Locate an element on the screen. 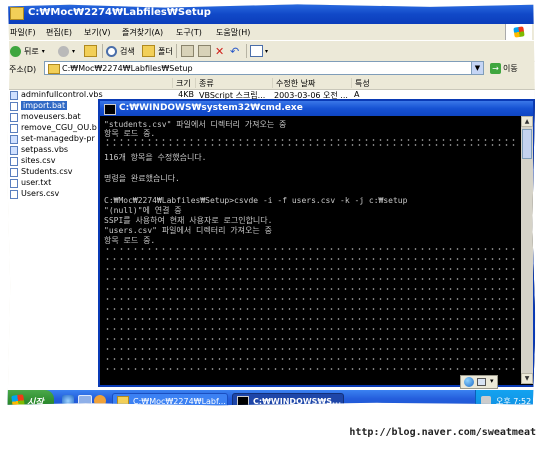 The width and height of the screenshot is (548, 450). windows-flag-icon is located at coordinates (18, 400).